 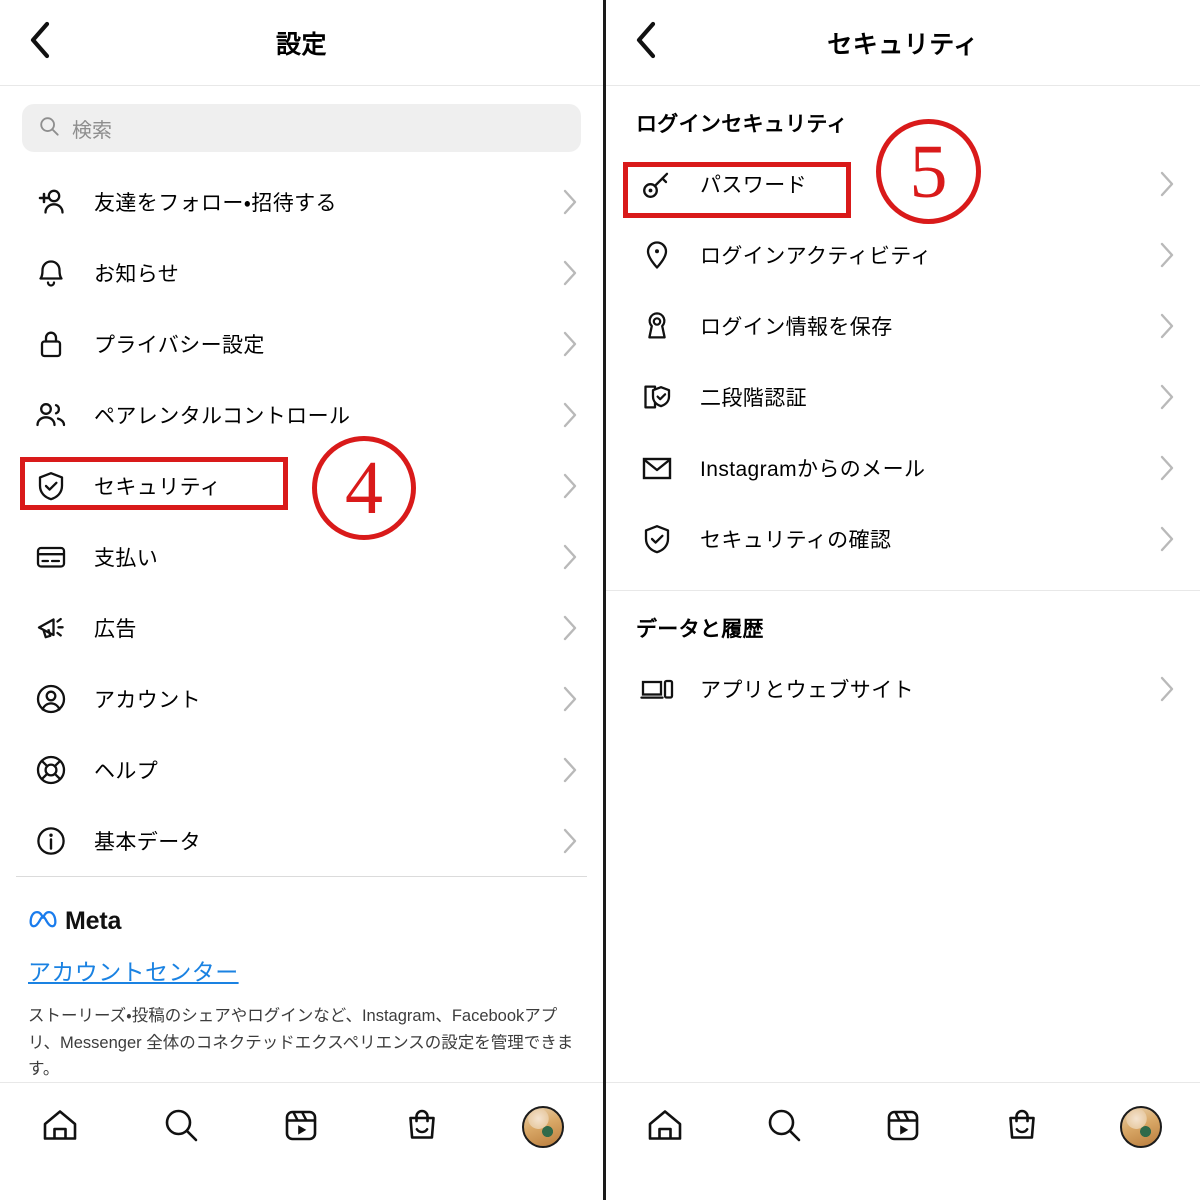 What do you see at coordinates (903, 538) in the screenshot?
I see `menu-item-security-checkup: セキュリティの確認` at bounding box center [903, 538].